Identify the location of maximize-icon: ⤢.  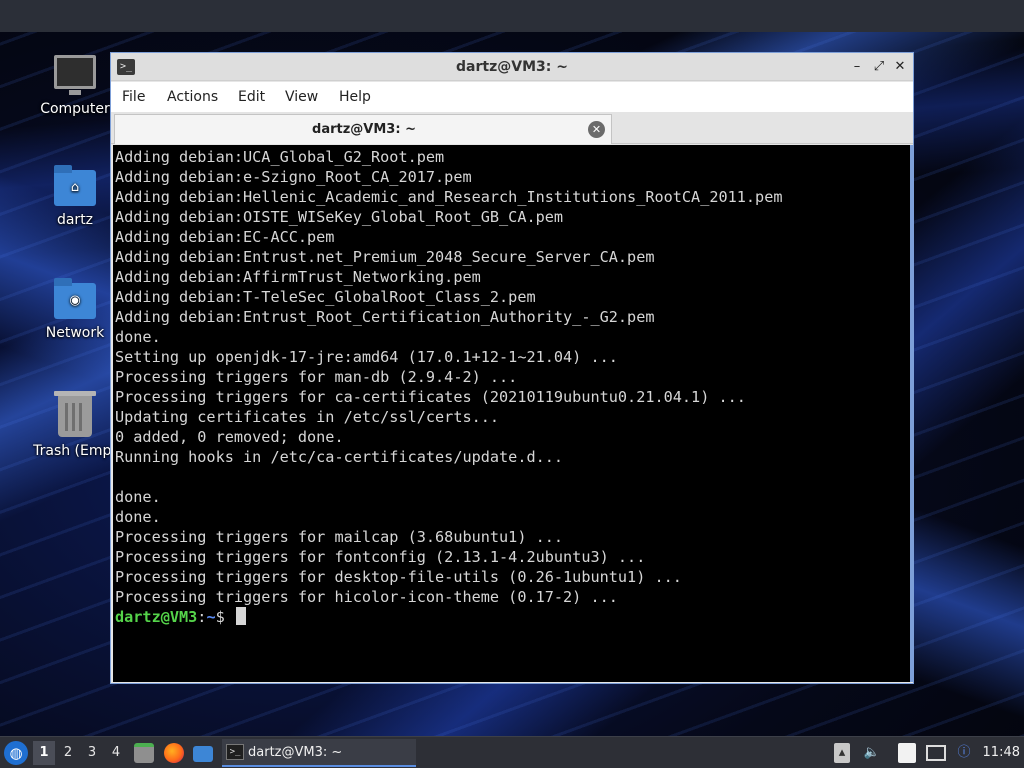
(879, 67).